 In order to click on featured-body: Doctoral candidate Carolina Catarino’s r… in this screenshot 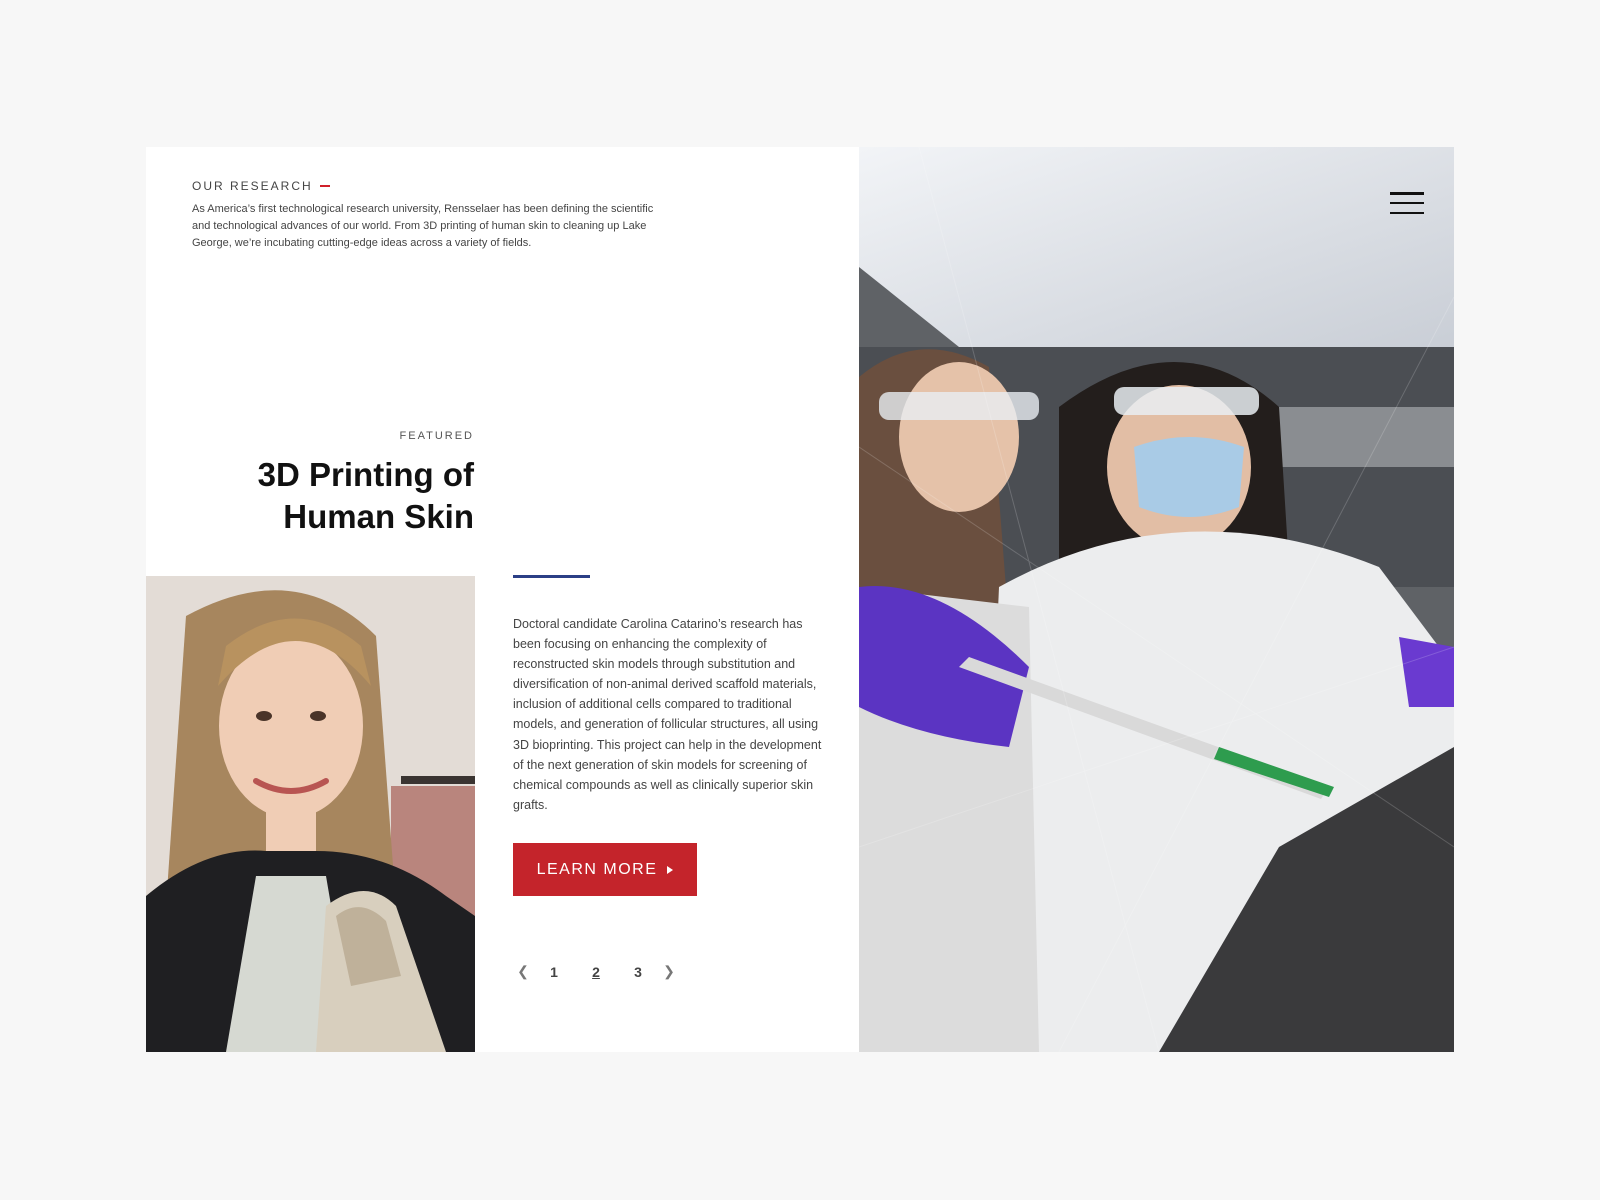, I will do `click(667, 714)`.